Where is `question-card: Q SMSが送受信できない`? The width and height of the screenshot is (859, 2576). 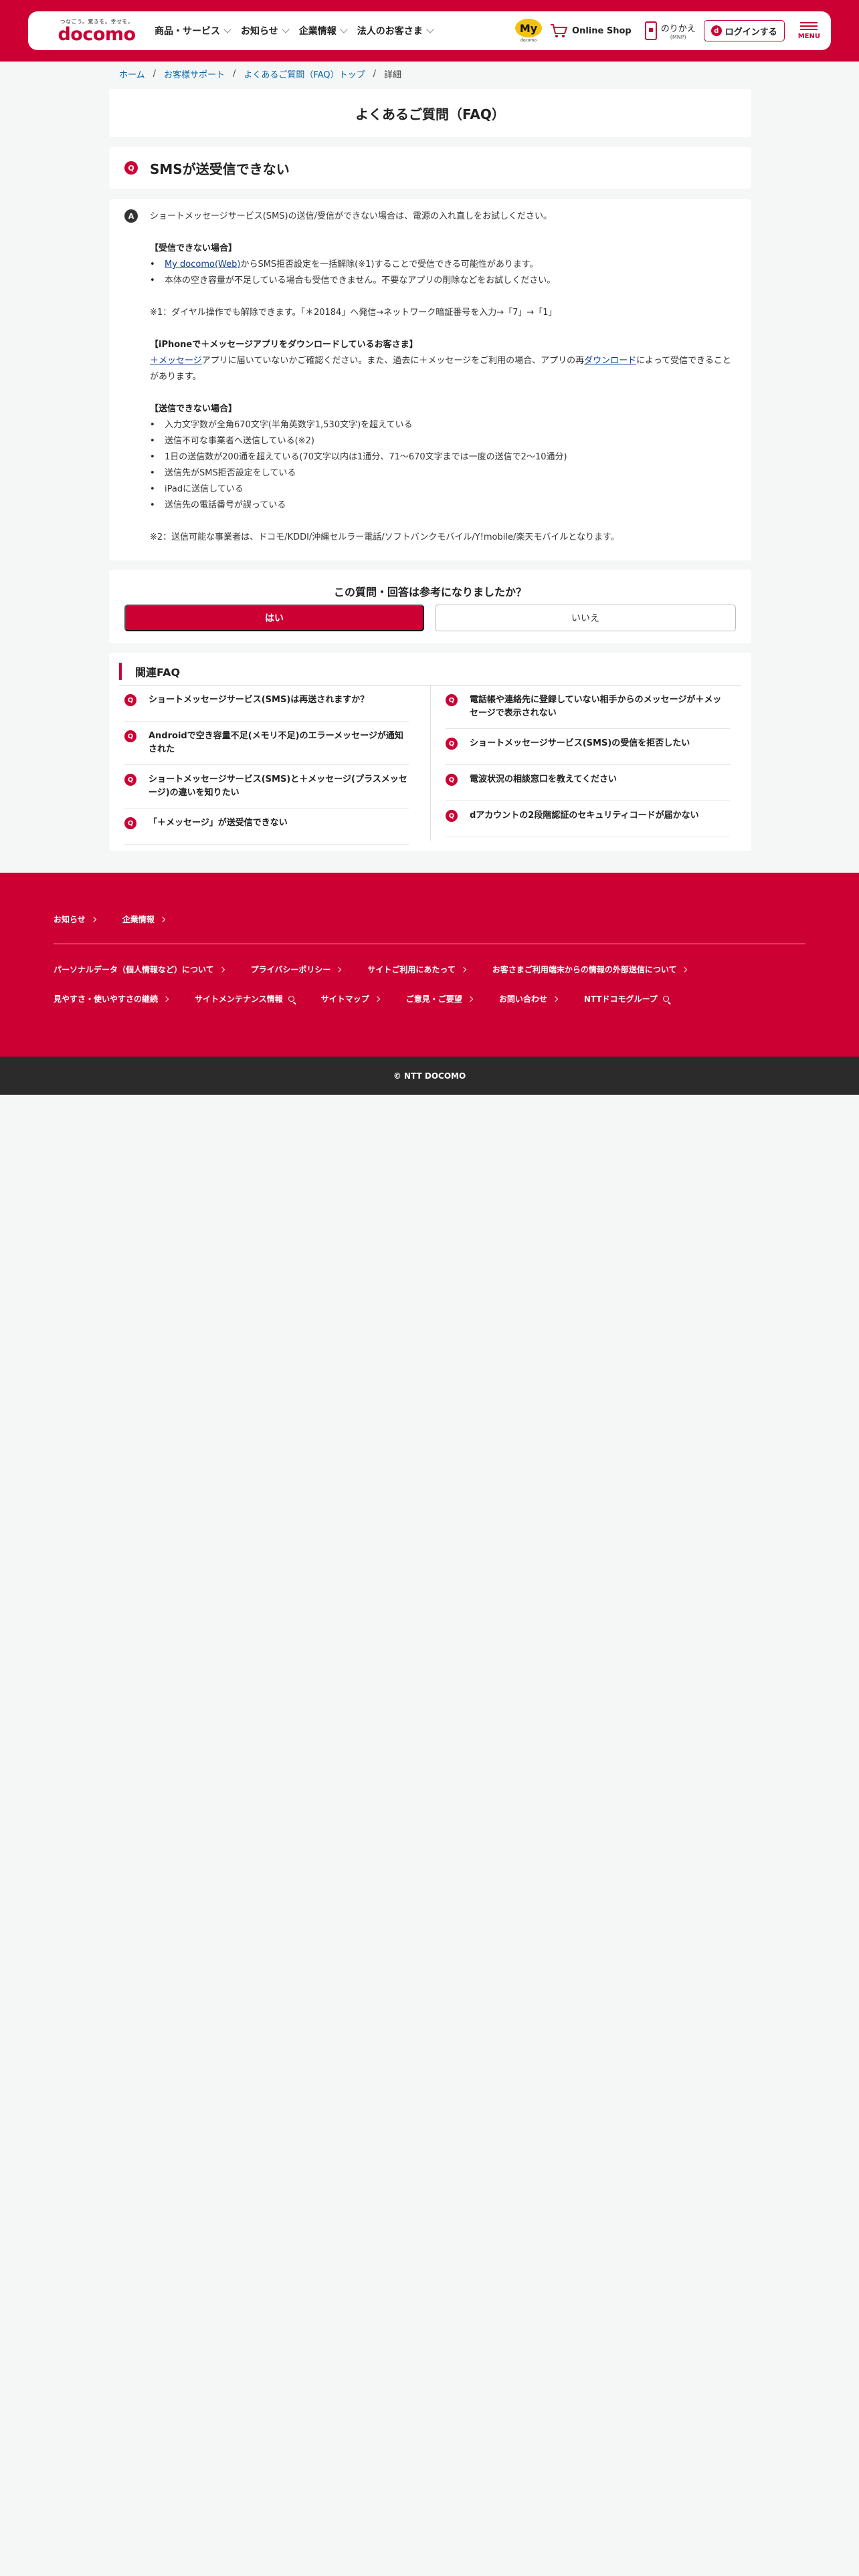 question-card: Q SMSが送受信できない is located at coordinates (430, 168).